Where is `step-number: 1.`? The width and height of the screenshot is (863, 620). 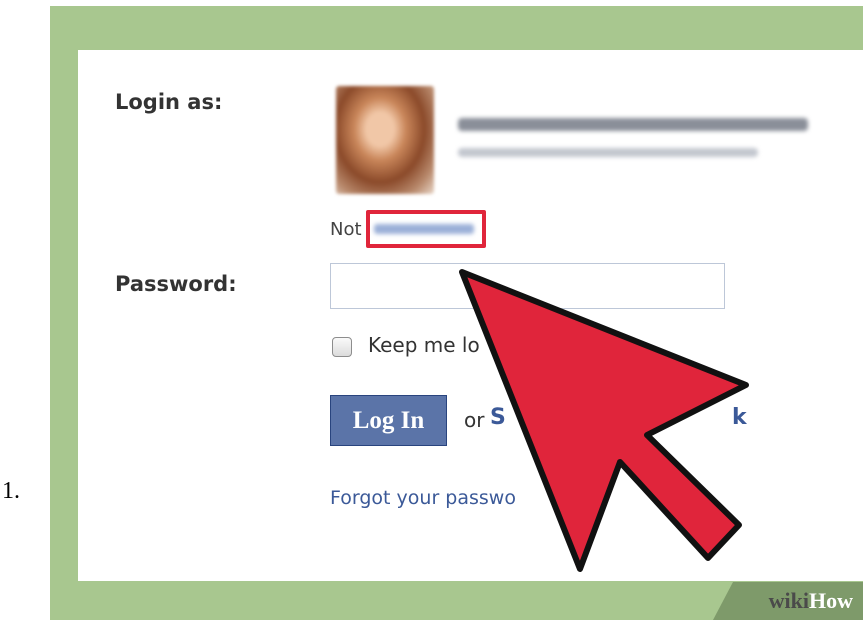 step-number: 1. is located at coordinates (11, 491).